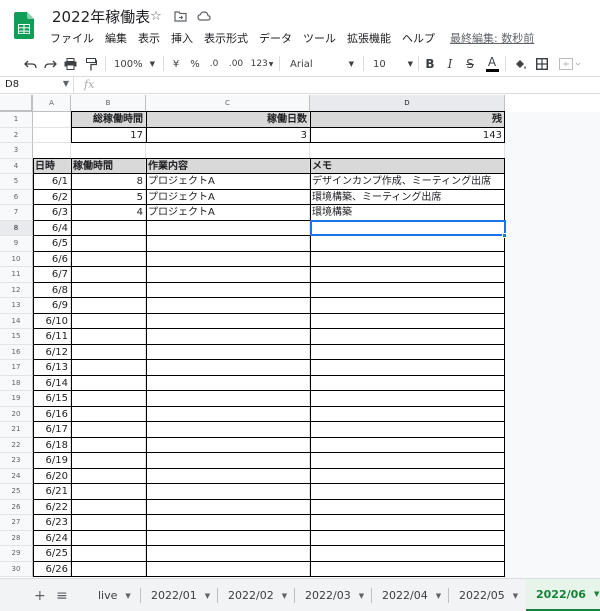 This screenshot has height=611, width=600. I want to click on row-header-3: 3, so click(16, 151).